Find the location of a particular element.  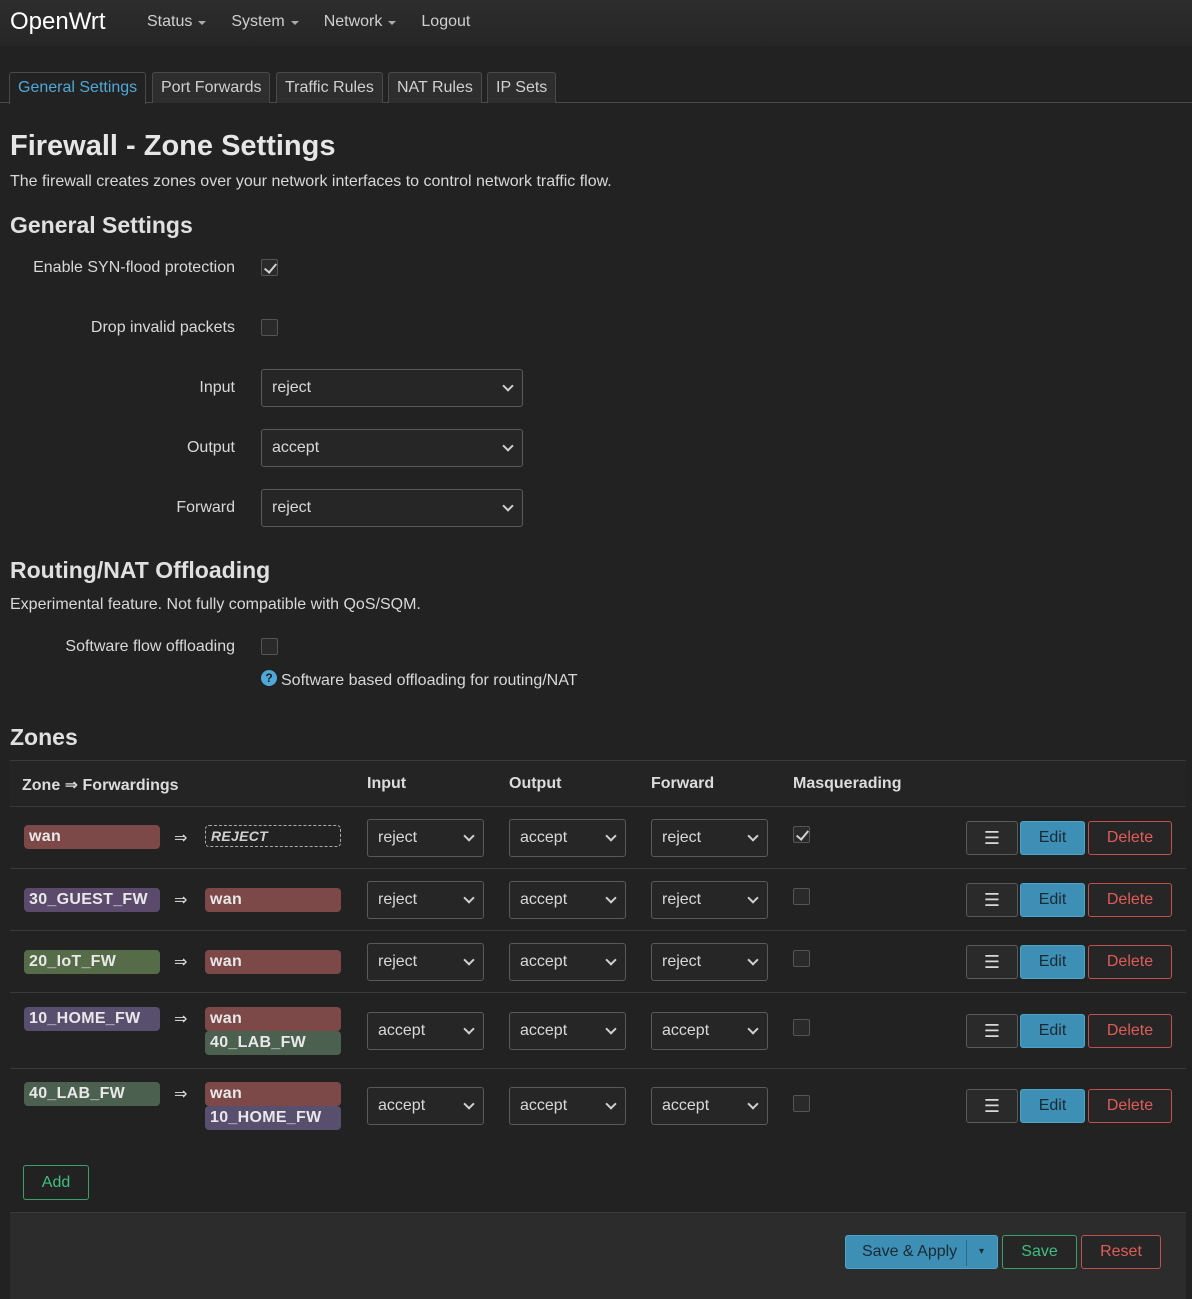

zone-input-value: reject is located at coordinates (398, 837).